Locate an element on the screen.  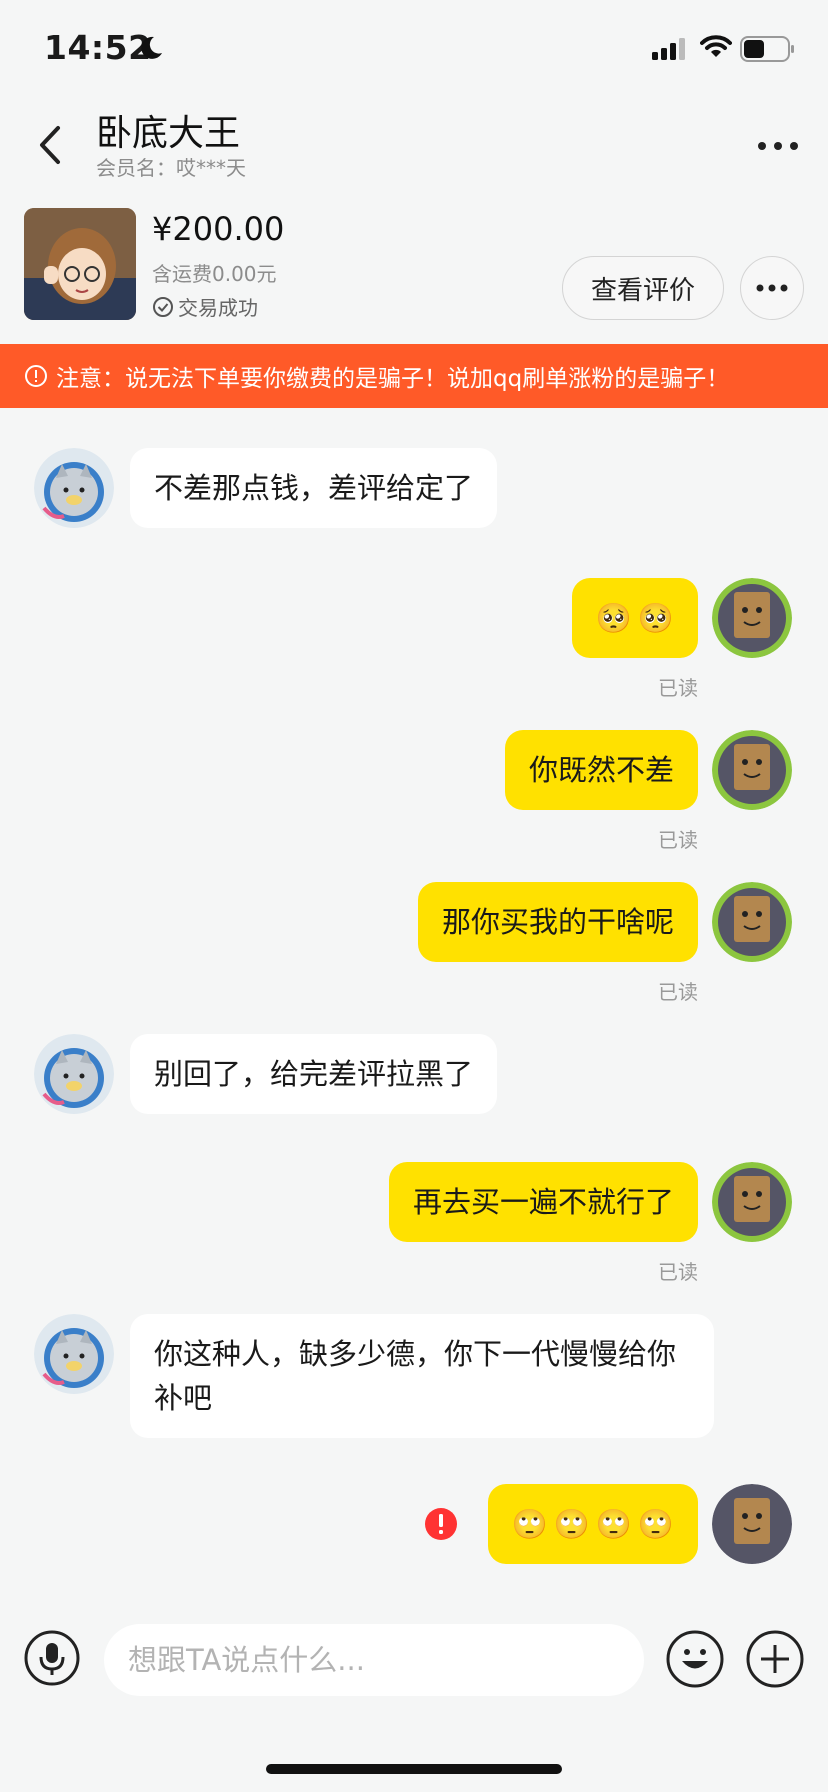
product-card: ¥200.00 含运费0.00元 交易成功 查看评价 is located at coordinates (414, 272).